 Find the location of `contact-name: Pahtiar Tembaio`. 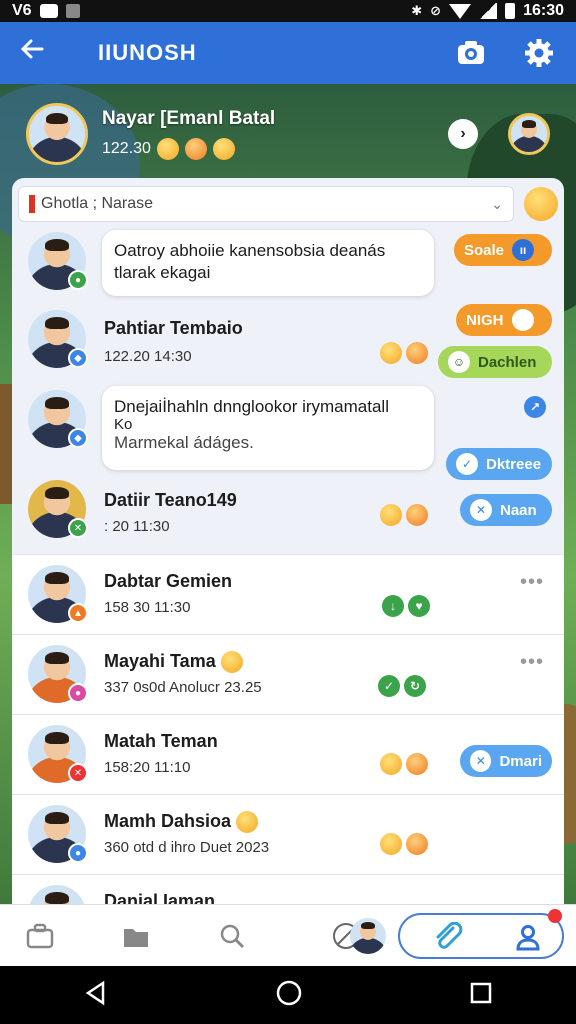

contact-name: Pahtiar Tembaio is located at coordinates (173, 328).